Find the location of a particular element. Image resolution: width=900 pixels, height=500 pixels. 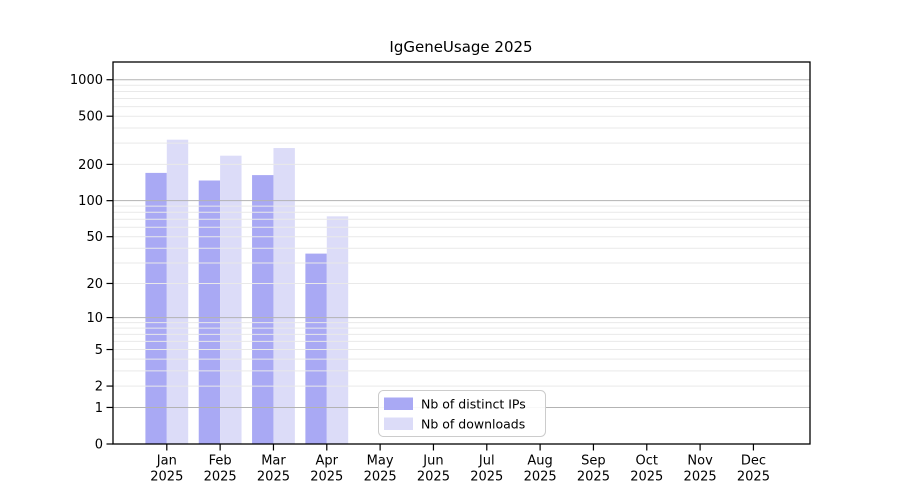

bar-downloads-mar is located at coordinates (284, 296).